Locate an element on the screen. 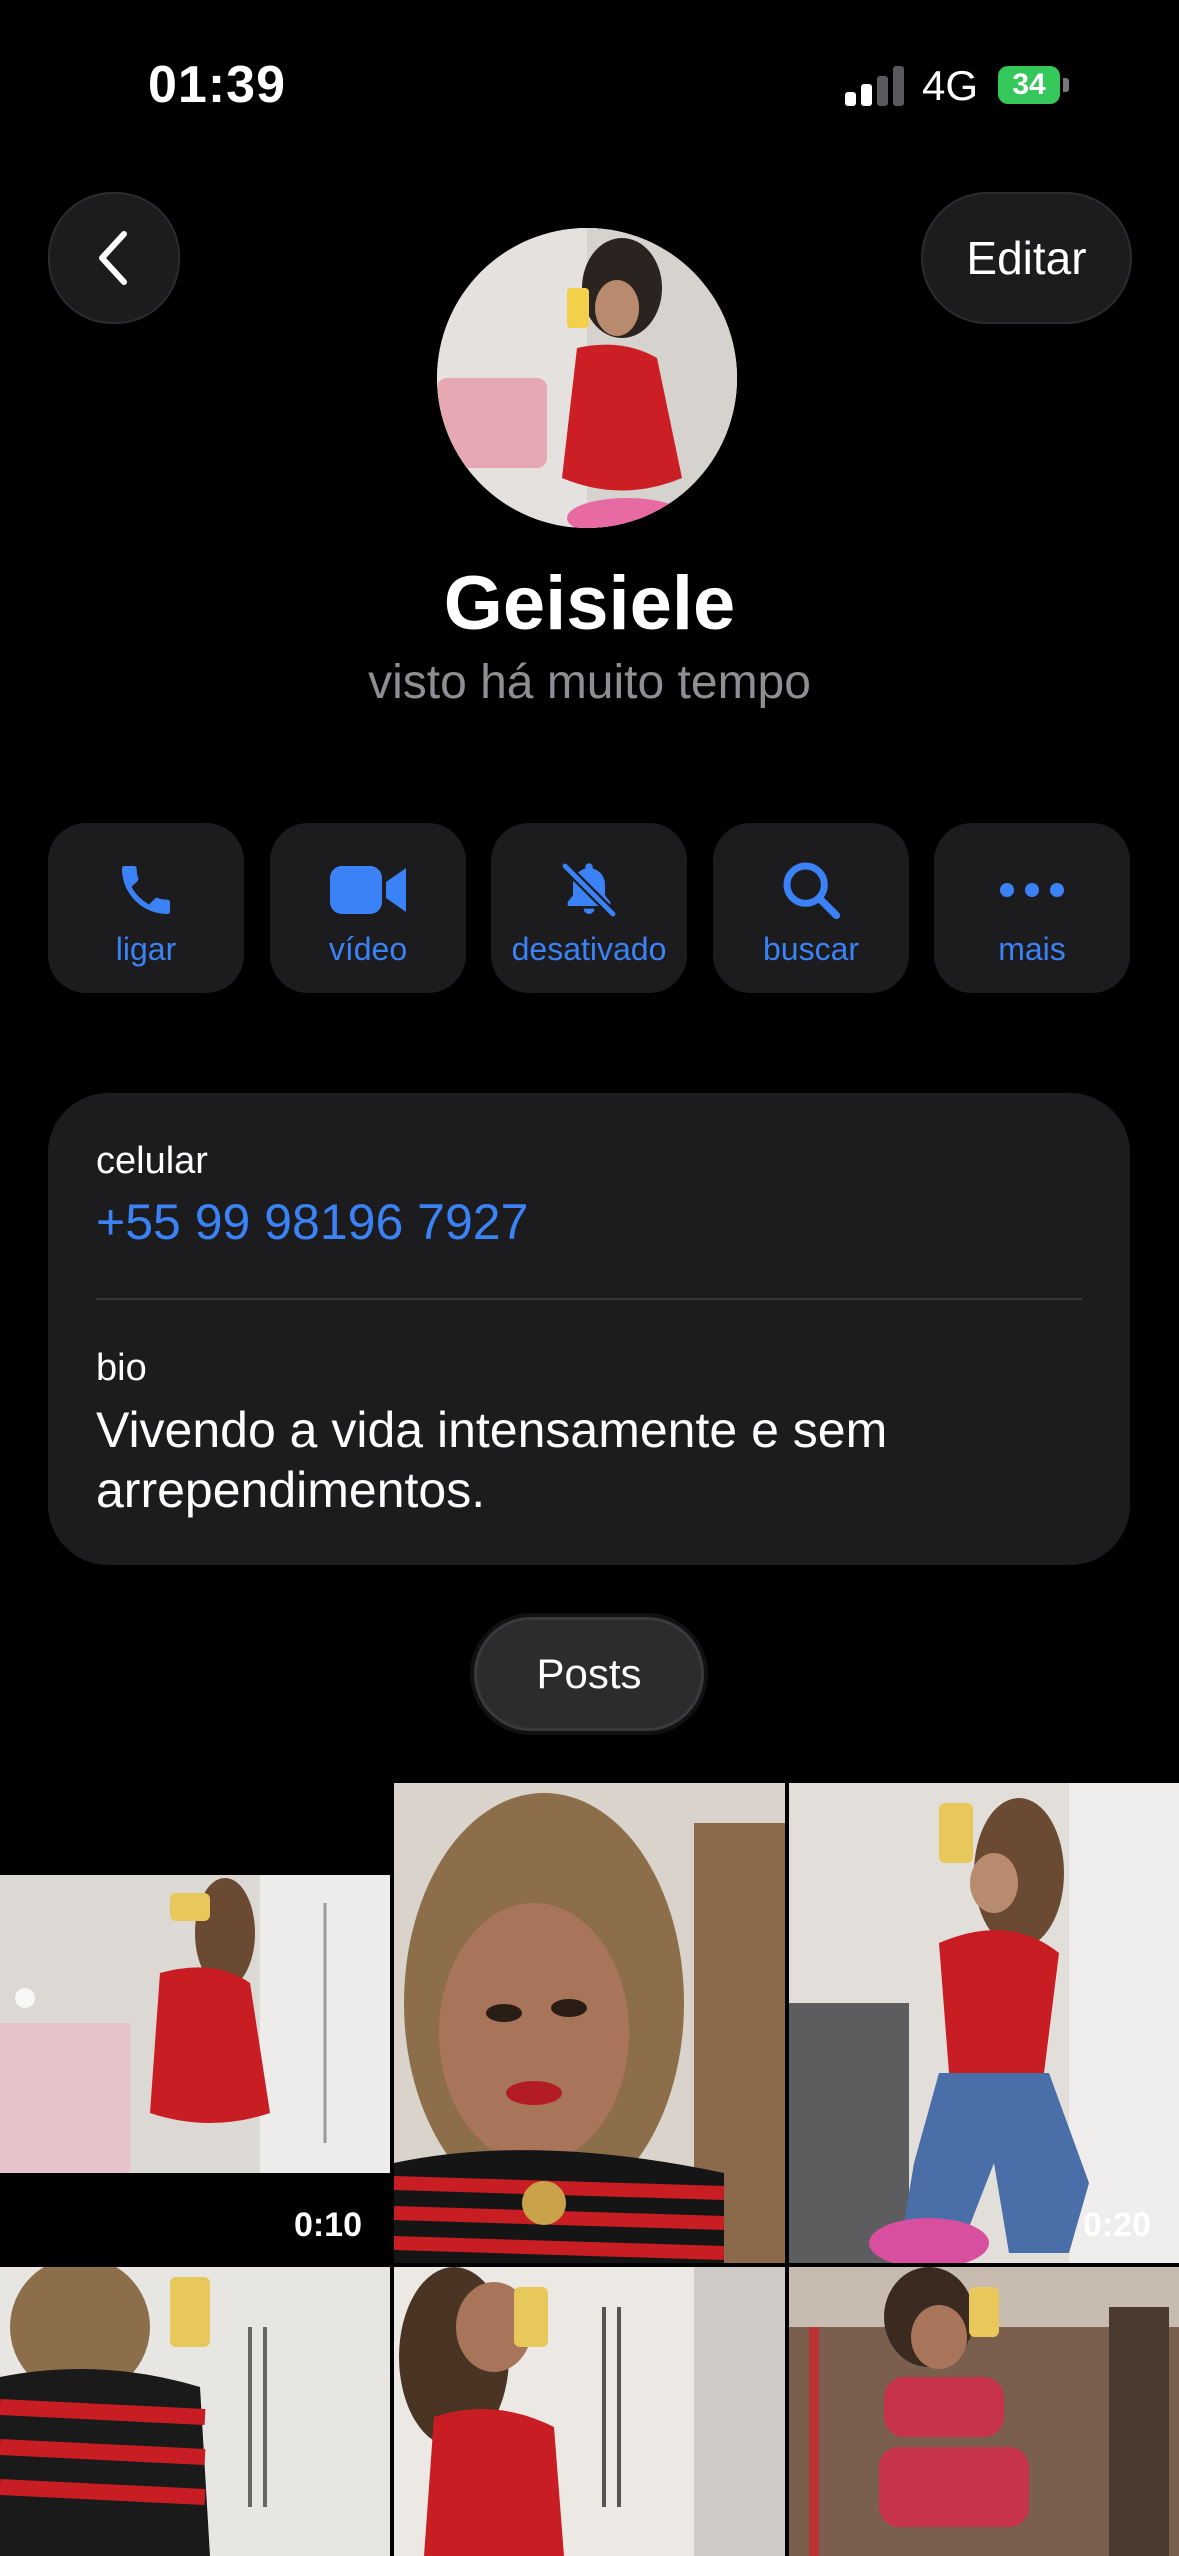 This screenshot has height=2556, width=1179. last-seen-status: visto há muito tempo is located at coordinates (589, 682).